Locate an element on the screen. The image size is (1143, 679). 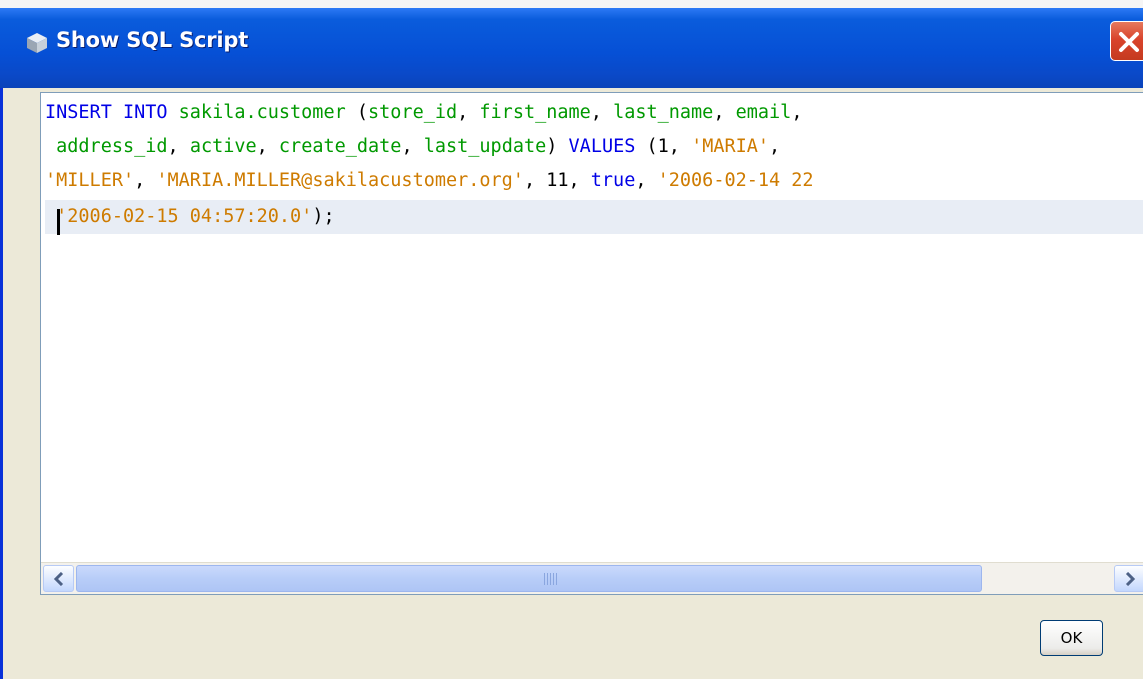
code-line: '2006-02-15 04:57:20.0'); is located at coordinates (594, 217).